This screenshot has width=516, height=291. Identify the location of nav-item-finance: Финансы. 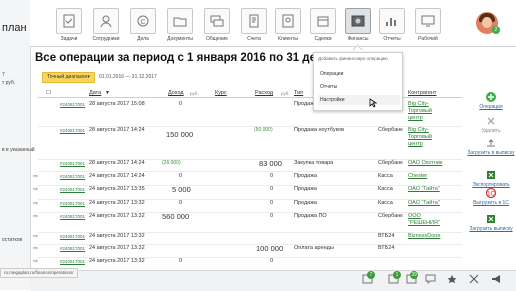
(358, 25).